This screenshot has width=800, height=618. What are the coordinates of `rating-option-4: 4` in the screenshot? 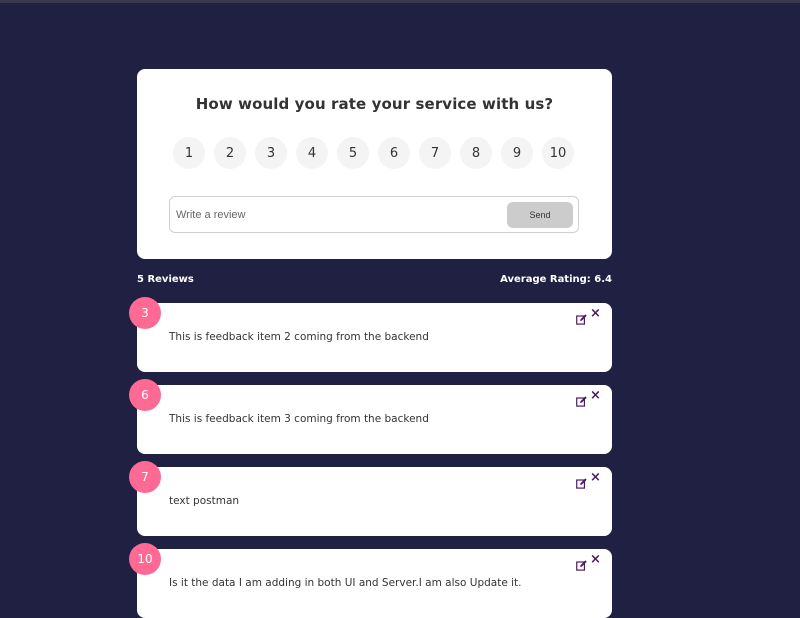 It's located at (312, 153).